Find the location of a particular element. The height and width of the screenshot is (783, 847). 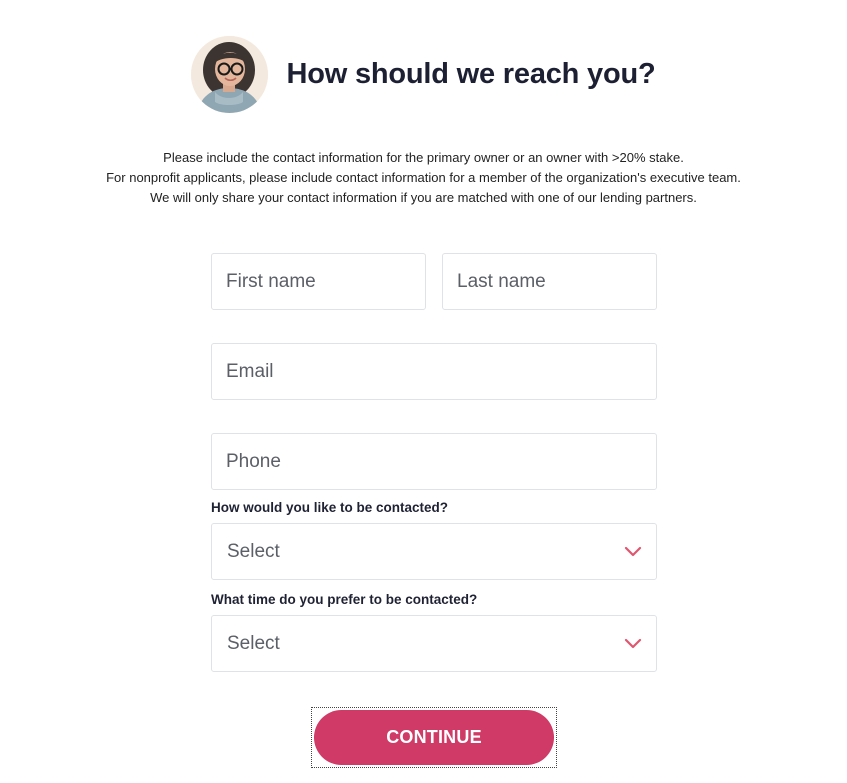

email-input is located at coordinates (441, 371).